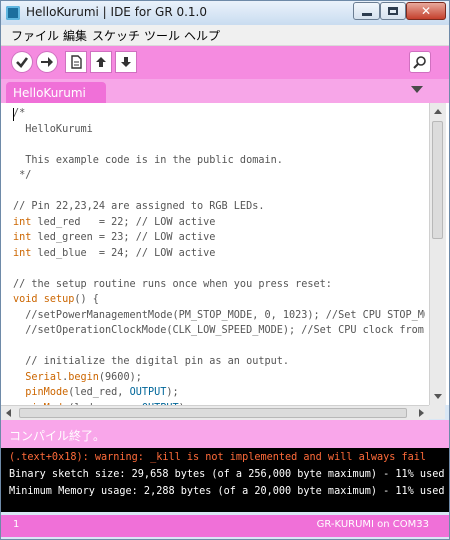 The height and width of the screenshot is (540, 450). I want to click on tab-hellokurumi: HelloKurumi, so click(56, 92).